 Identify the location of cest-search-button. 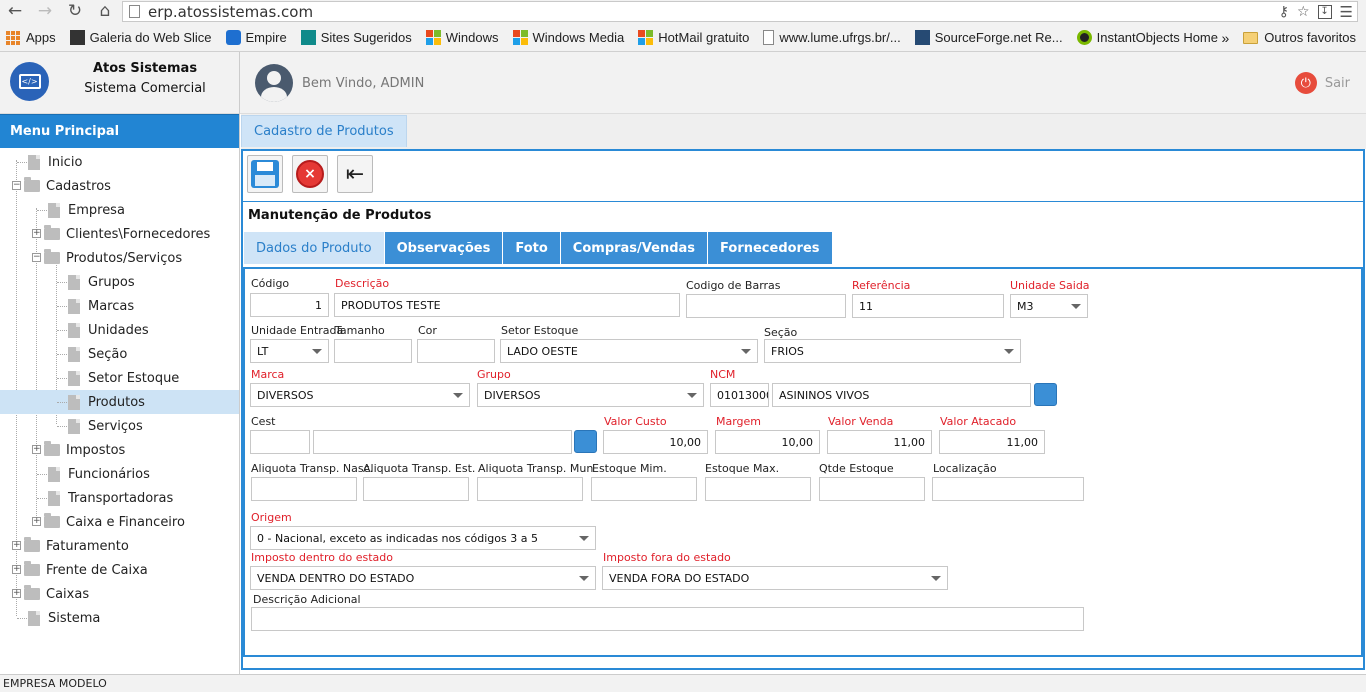
(585, 441).